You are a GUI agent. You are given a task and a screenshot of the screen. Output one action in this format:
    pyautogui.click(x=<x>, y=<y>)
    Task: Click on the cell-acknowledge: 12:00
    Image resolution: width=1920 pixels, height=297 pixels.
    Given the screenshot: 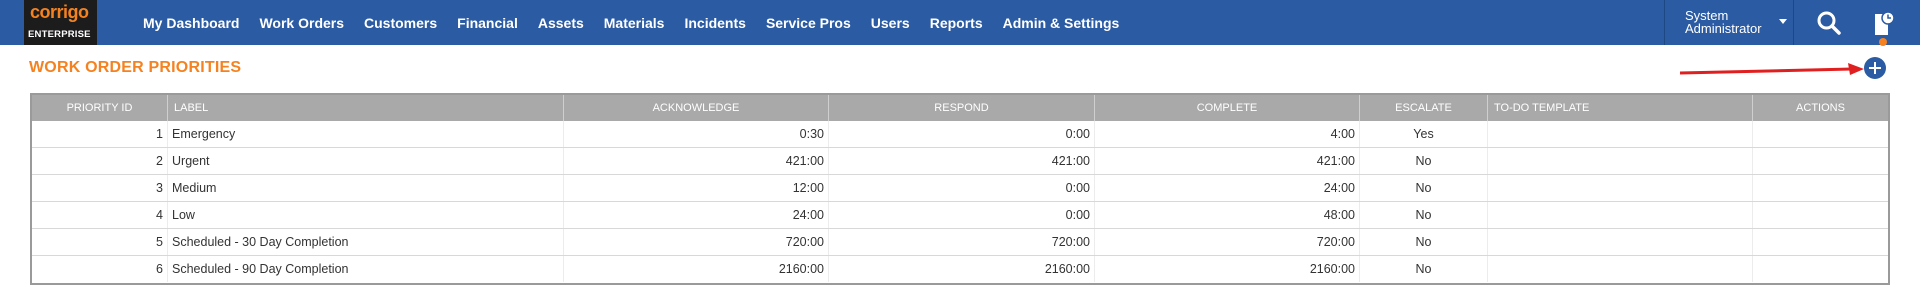 What is the action you would take?
    pyautogui.click(x=696, y=188)
    